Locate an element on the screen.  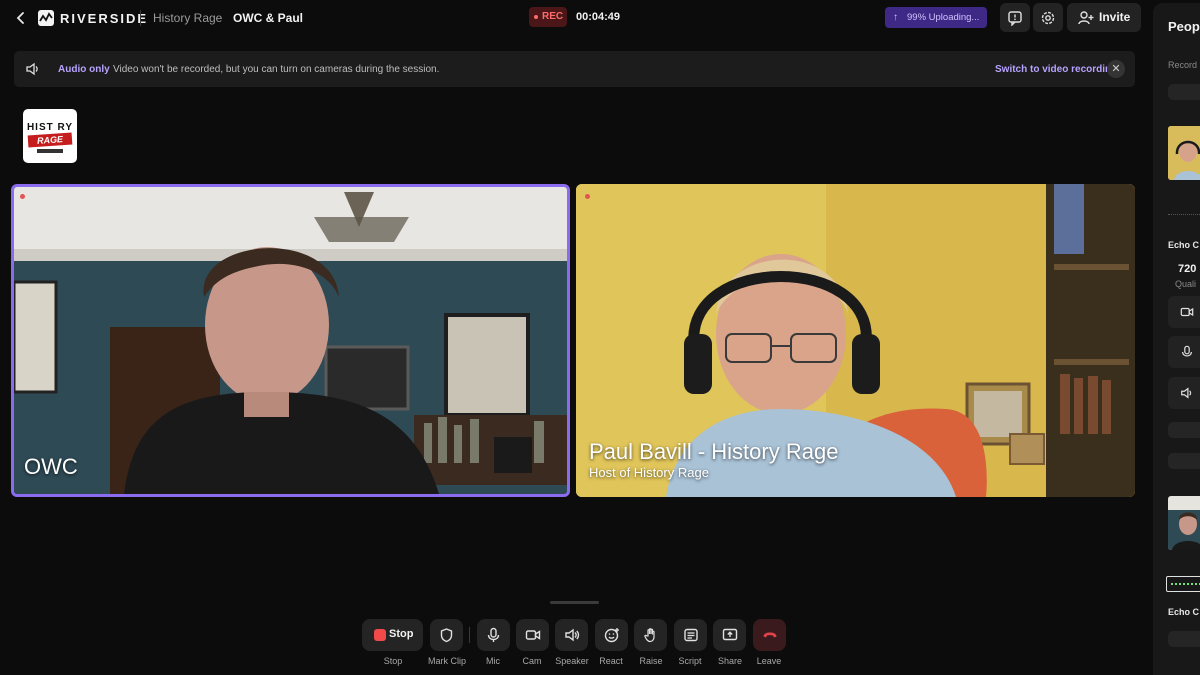
arrow-up-icon: ↑ is located at coordinates (895, 17).